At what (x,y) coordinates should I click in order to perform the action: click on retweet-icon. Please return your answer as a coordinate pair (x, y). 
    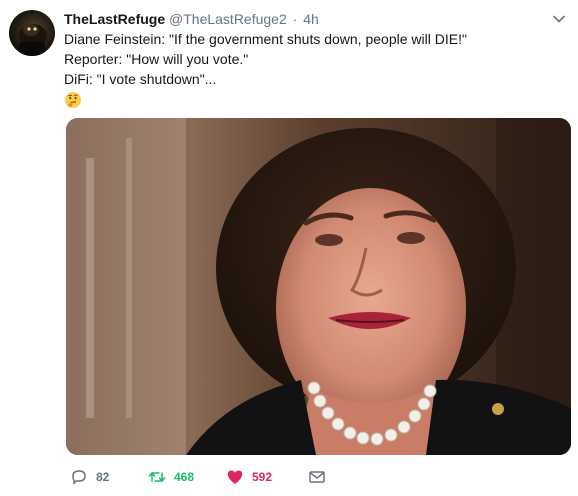
    Looking at the image, I should click on (161, 477).